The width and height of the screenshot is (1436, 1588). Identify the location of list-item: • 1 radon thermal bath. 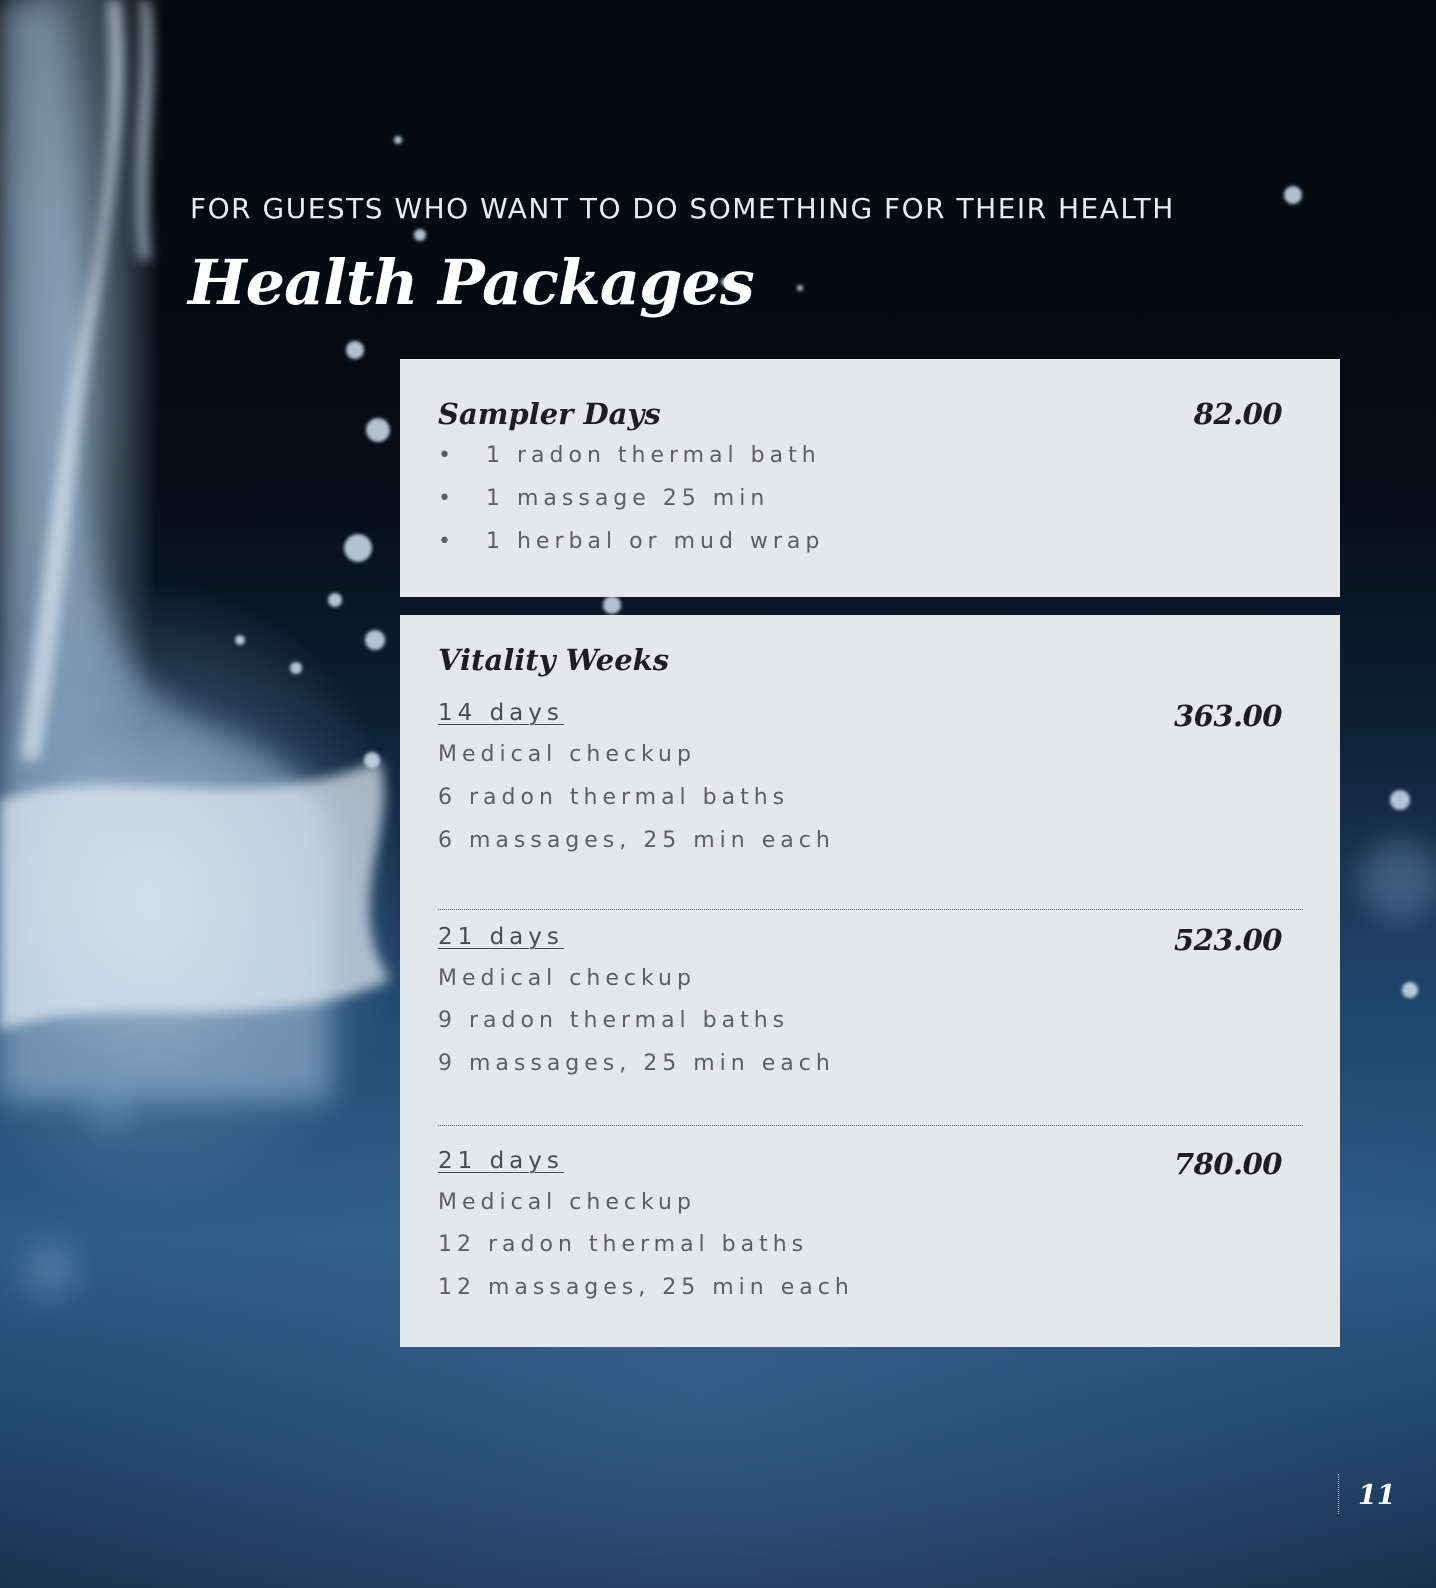
(629, 455).